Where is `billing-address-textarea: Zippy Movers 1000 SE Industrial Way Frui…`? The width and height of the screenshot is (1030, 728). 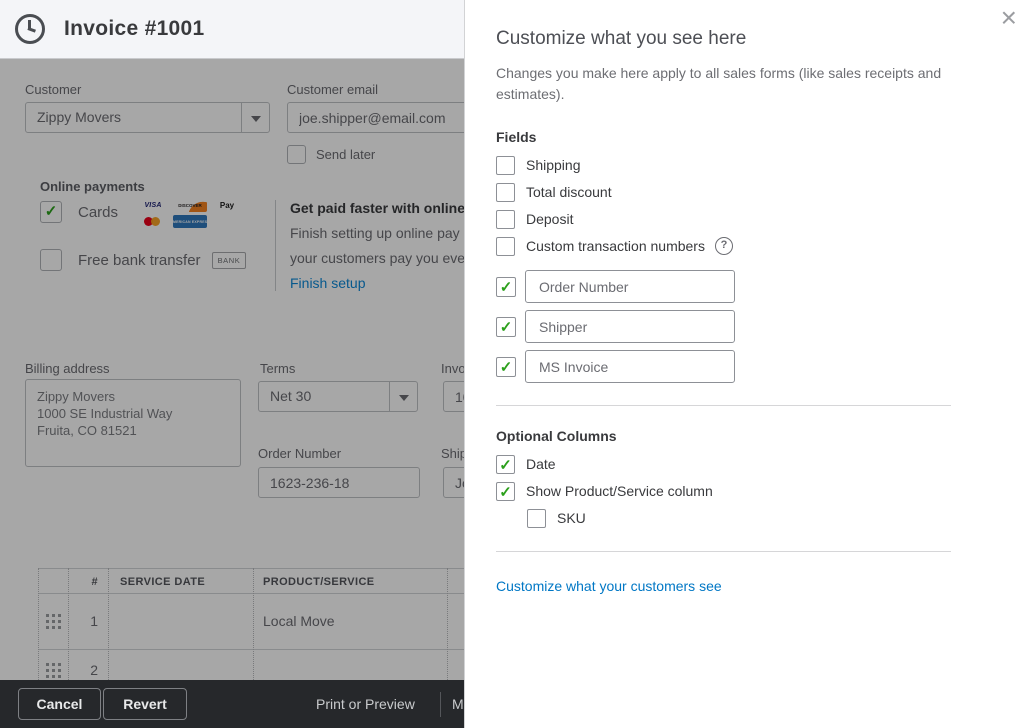 billing-address-textarea: Zippy Movers 1000 SE Industrial Way Frui… is located at coordinates (133, 423).